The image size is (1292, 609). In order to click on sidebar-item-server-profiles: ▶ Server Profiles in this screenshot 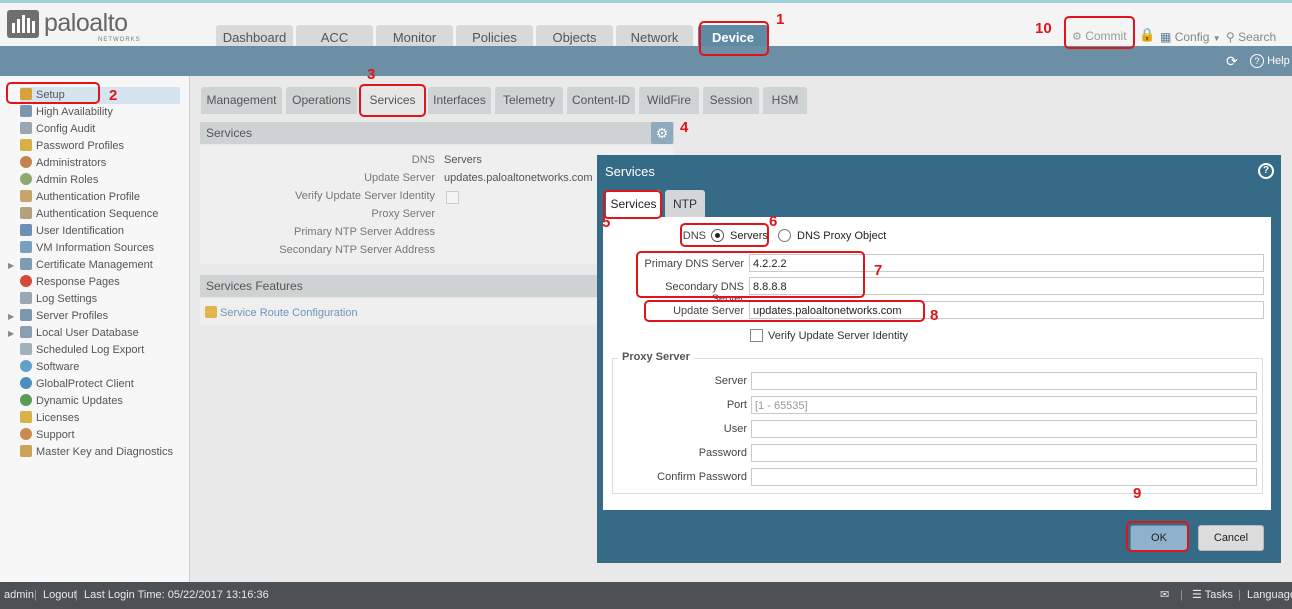, I will do `click(58, 316)`.